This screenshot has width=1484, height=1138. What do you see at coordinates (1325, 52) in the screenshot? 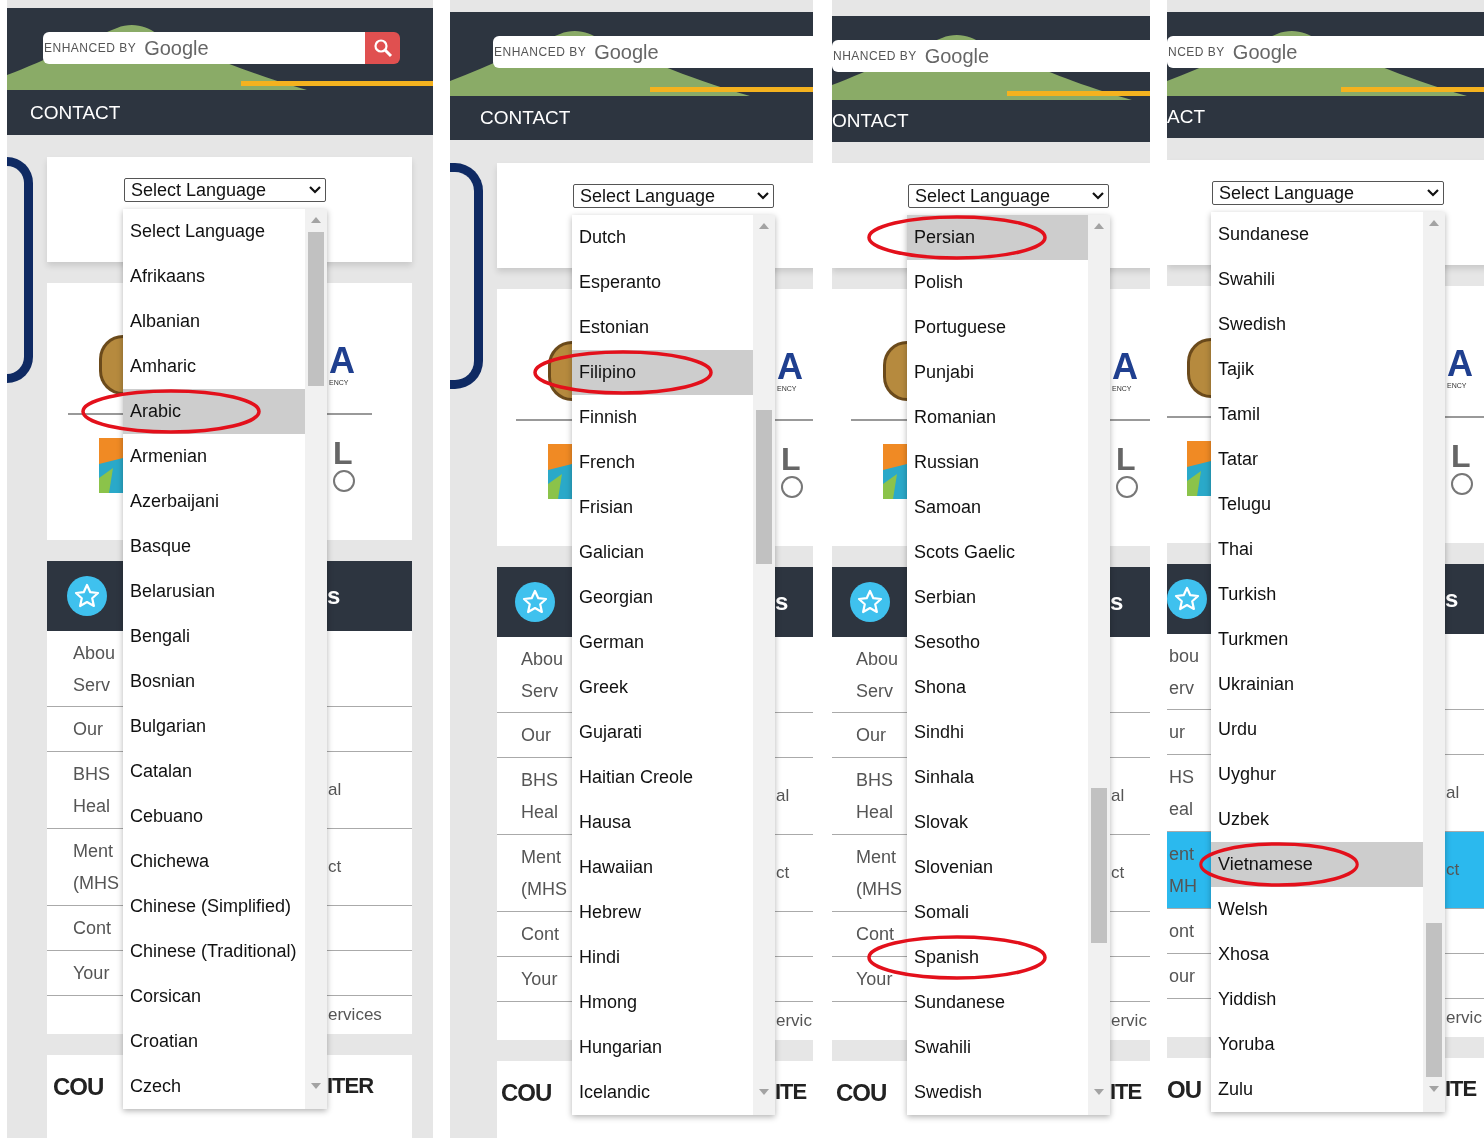
I see `search-field: NCED BY Google` at bounding box center [1325, 52].